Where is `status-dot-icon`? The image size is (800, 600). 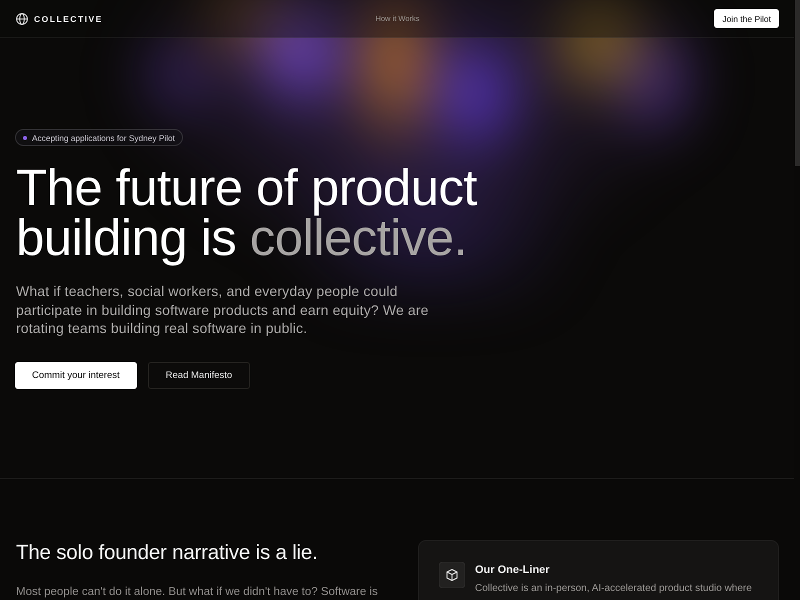
status-dot-icon is located at coordinates (25, 138).